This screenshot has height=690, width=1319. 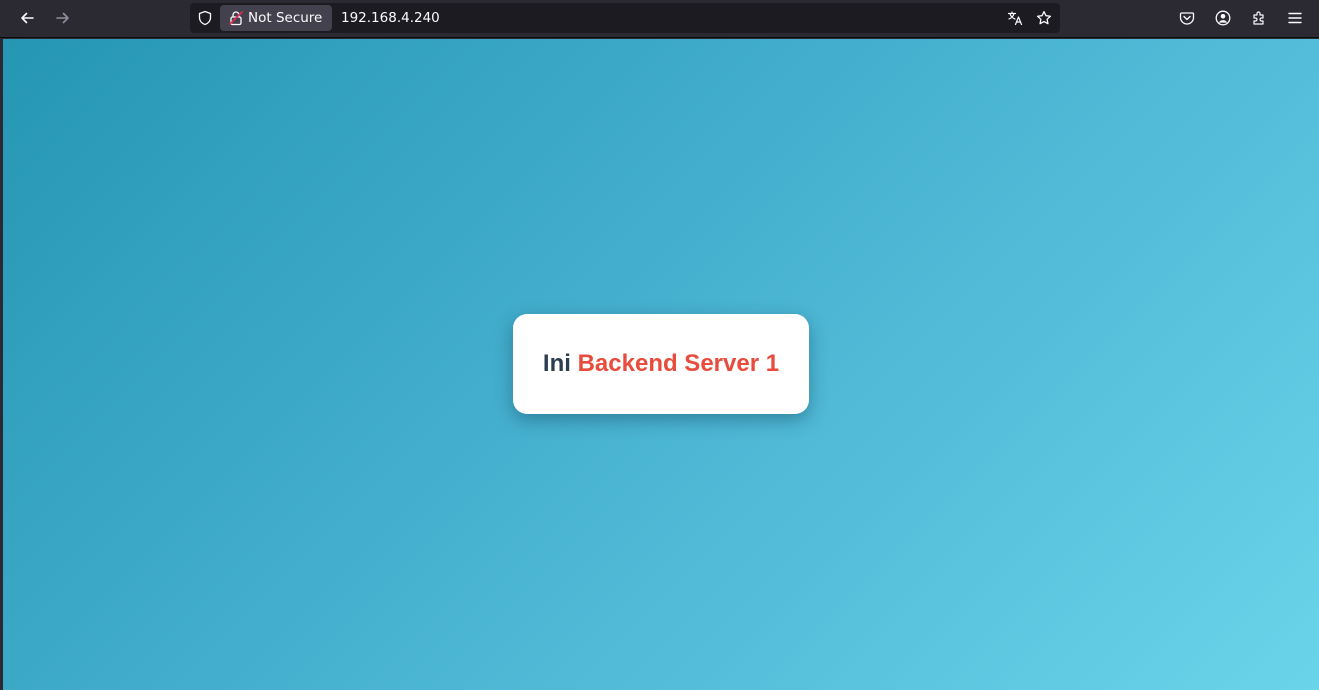 I want to click on star-icon, so click(x=1044, y=18).